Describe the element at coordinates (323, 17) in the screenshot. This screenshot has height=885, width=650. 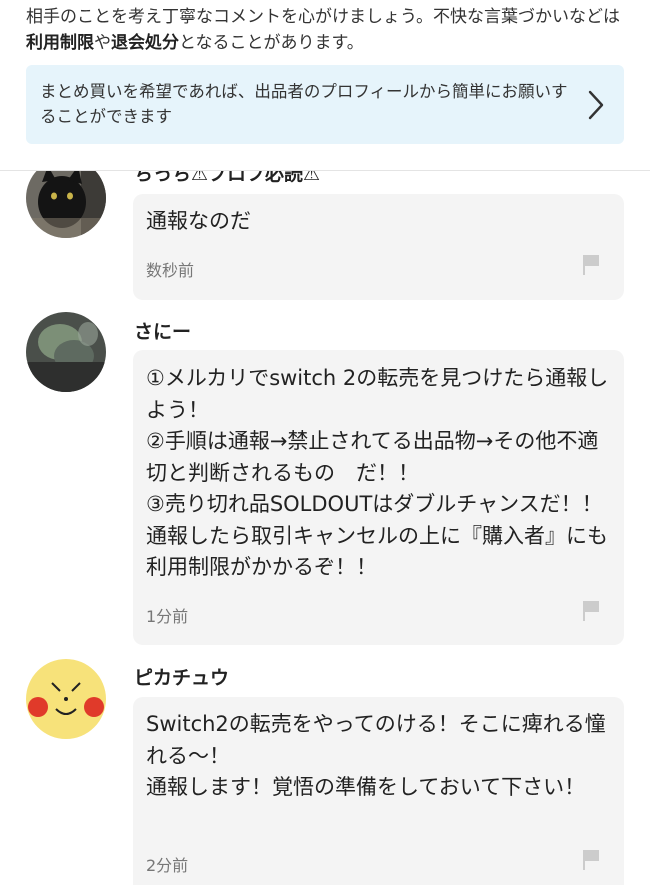
I see `notice-text-1: 相手のことを考え丁寧なコメントを心がけましょう。不快な言葉づかいなどは` at that location.